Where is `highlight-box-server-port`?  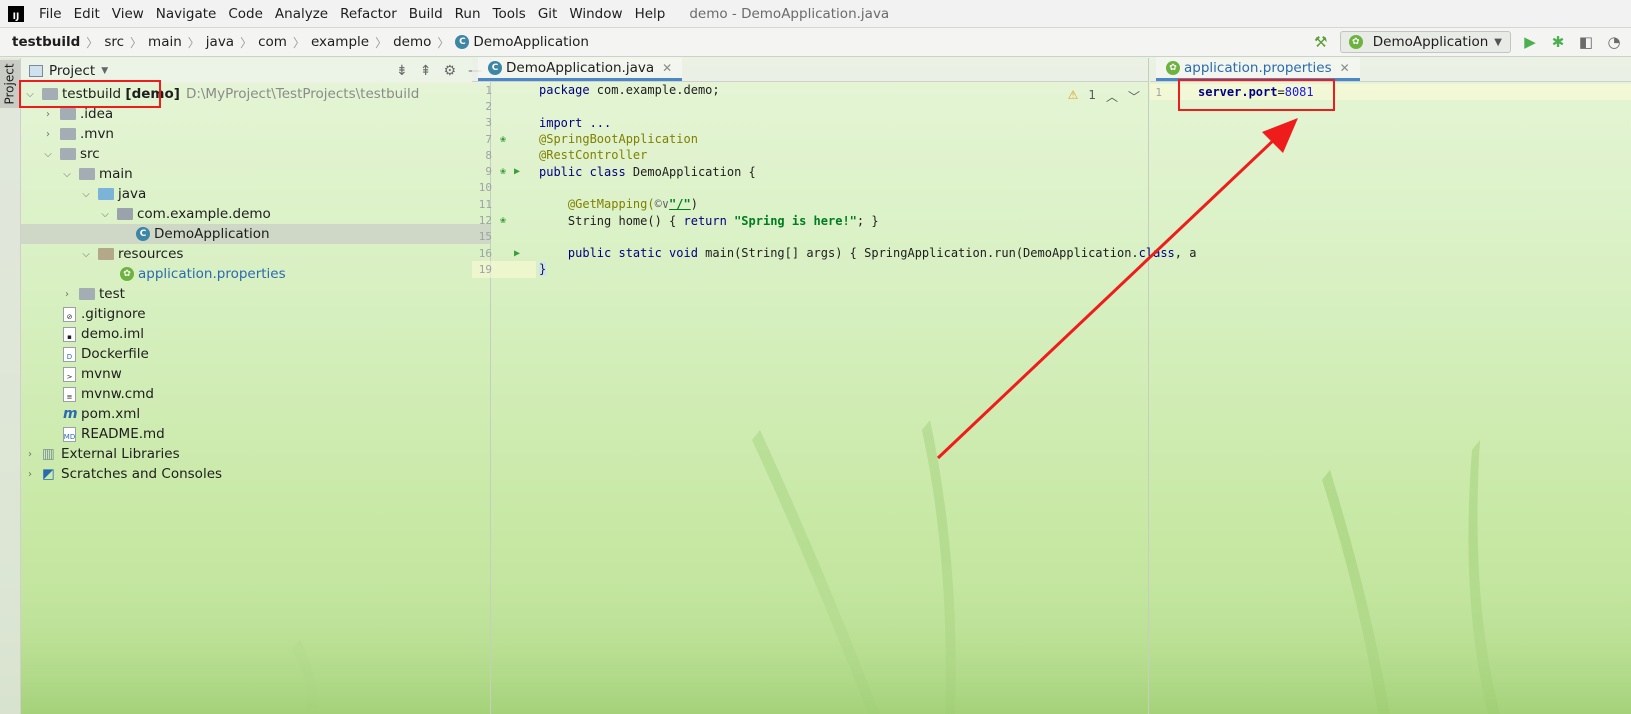
highlight-box-server-port is located at coordinates (1256, 95).